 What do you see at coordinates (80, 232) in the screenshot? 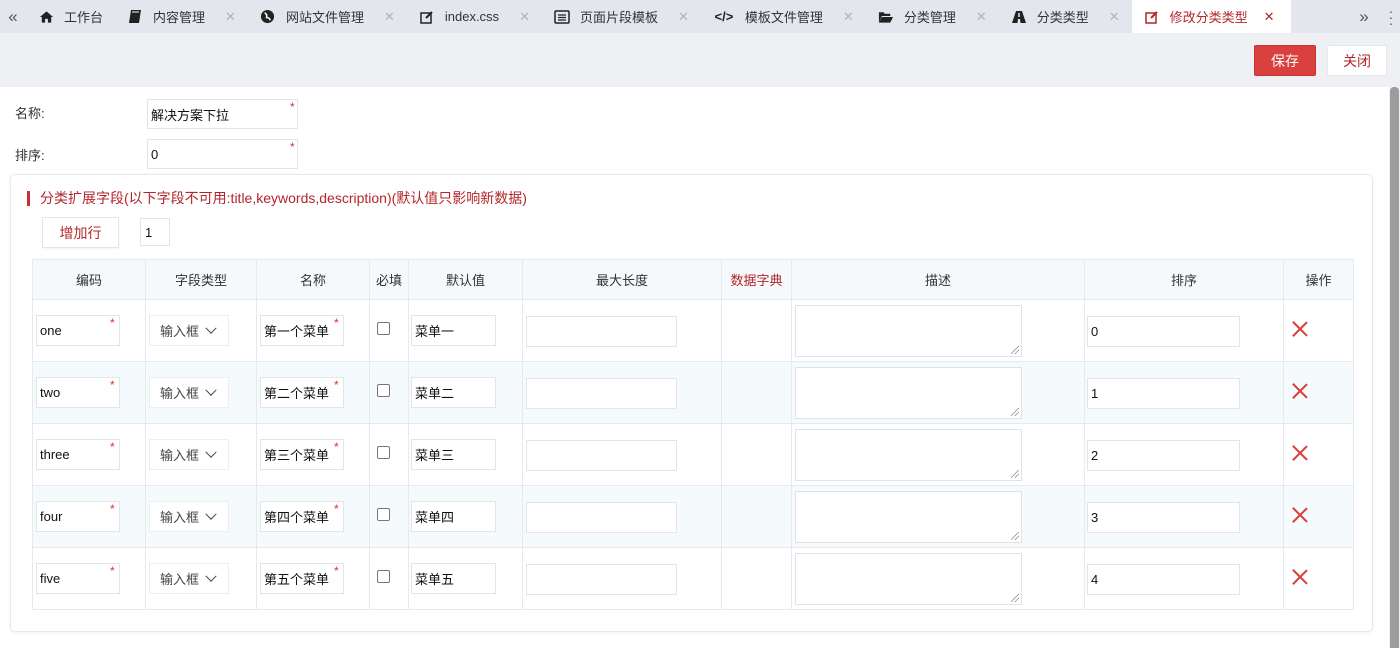
I see `add-row-button: 增加行` at bounding box center [80, 232].